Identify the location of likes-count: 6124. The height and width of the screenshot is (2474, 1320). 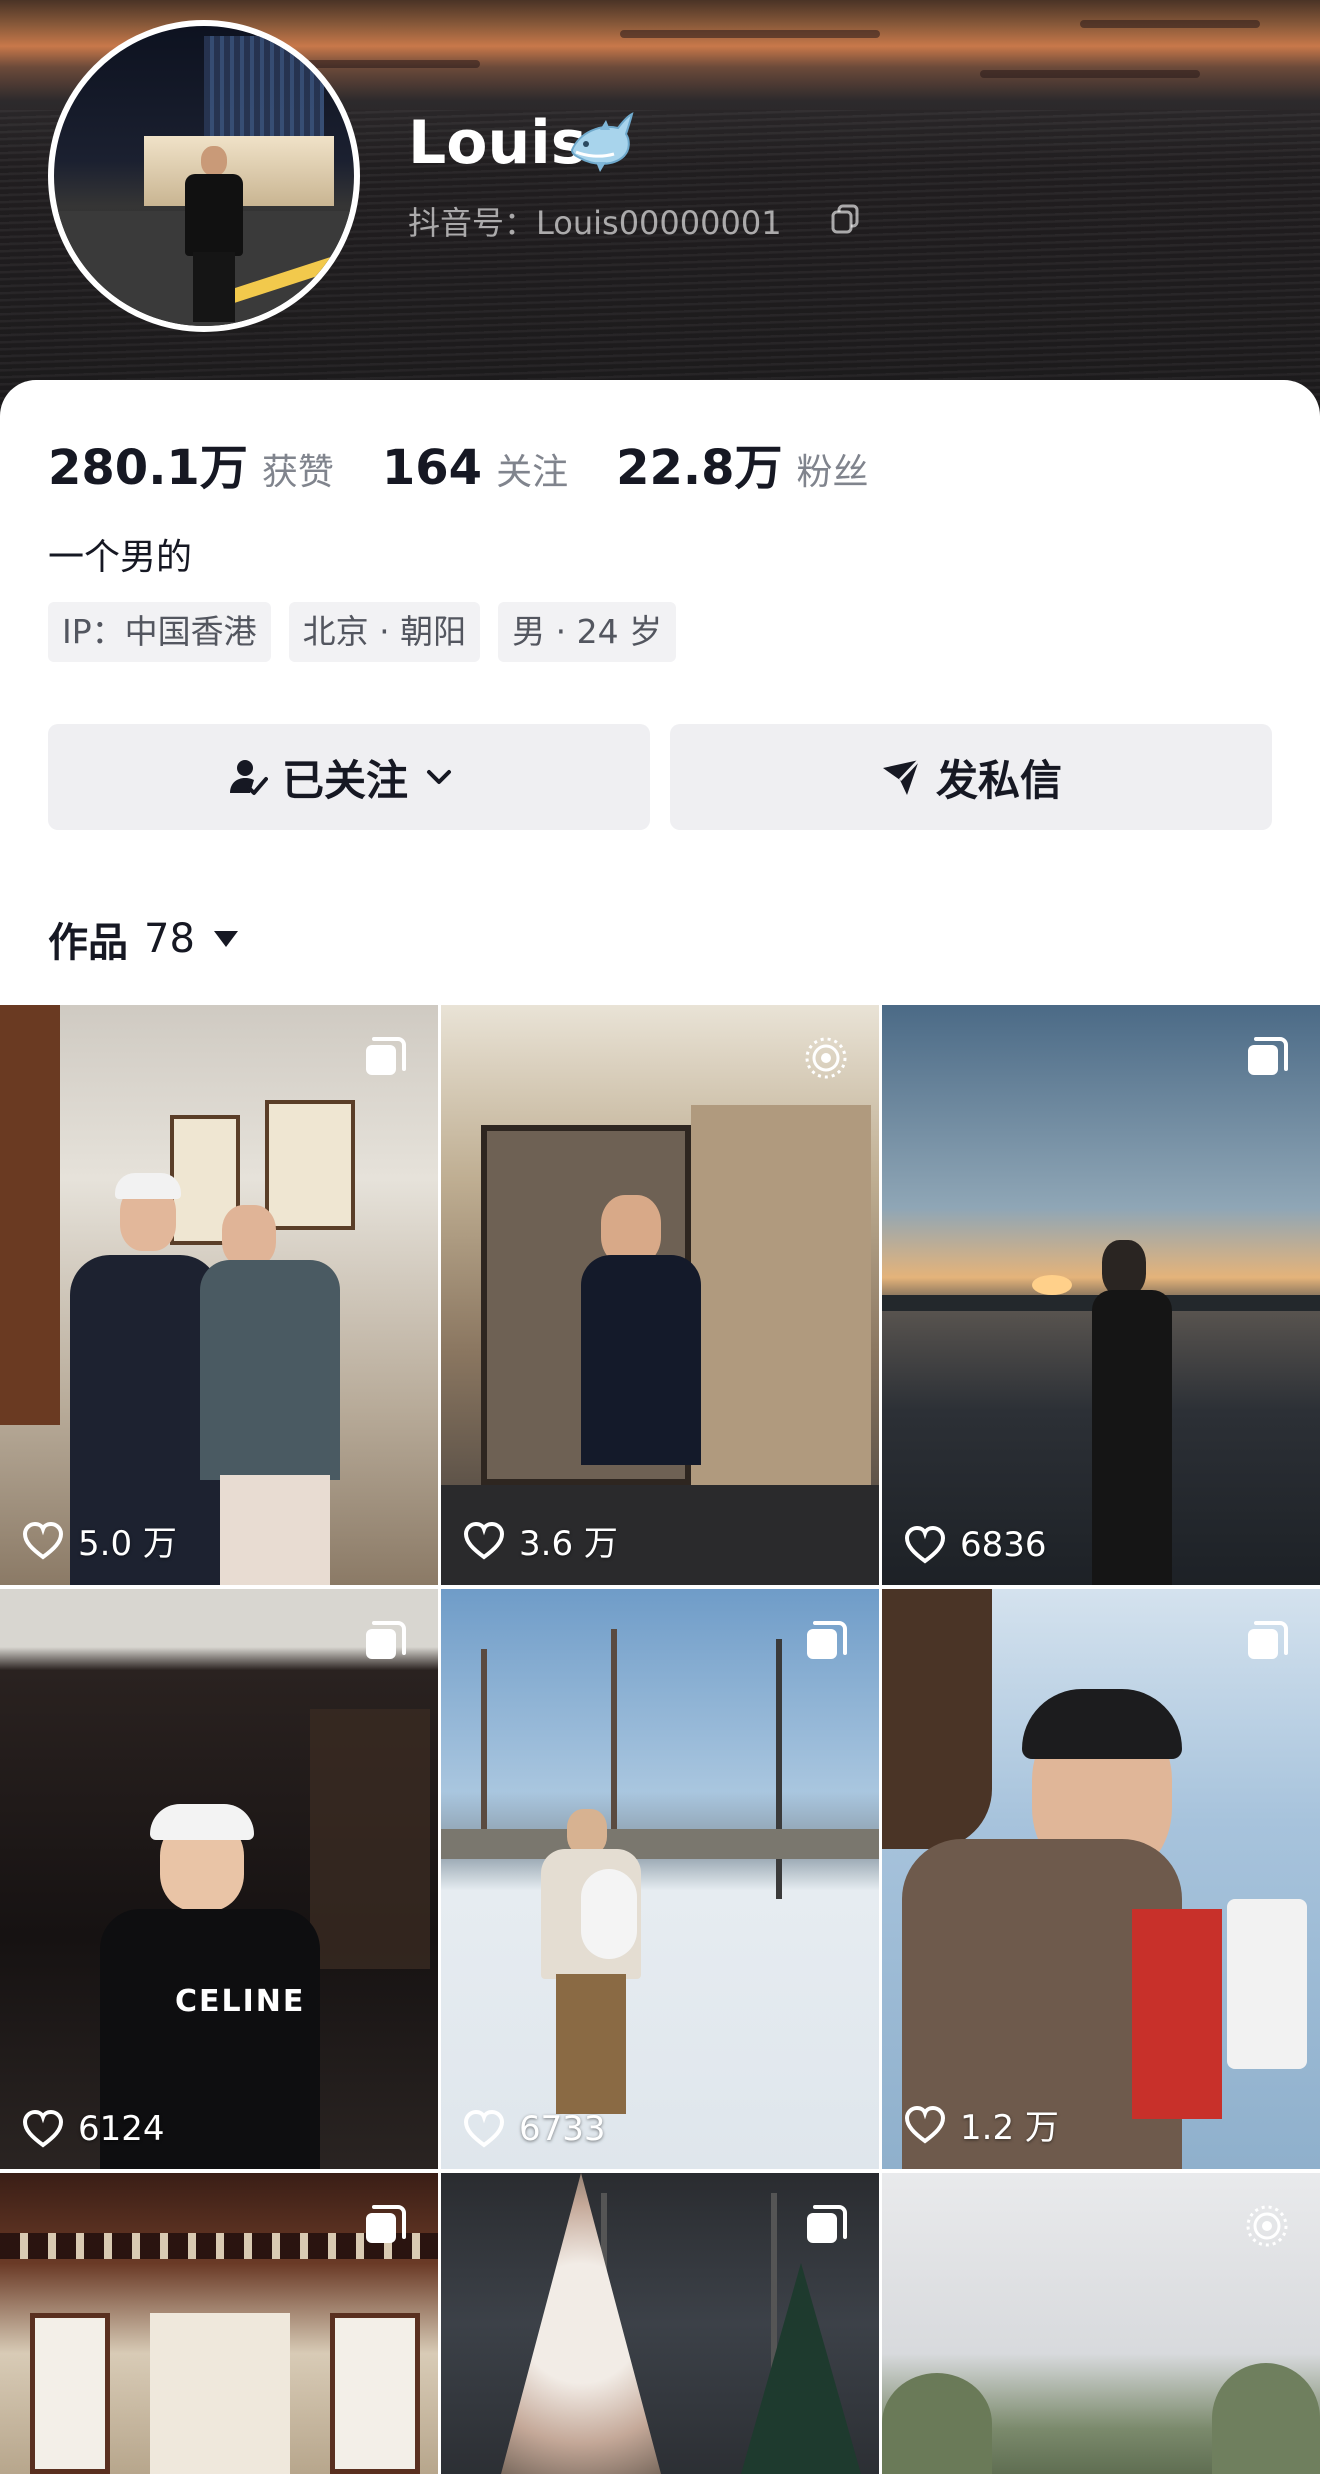
(93, 2129).